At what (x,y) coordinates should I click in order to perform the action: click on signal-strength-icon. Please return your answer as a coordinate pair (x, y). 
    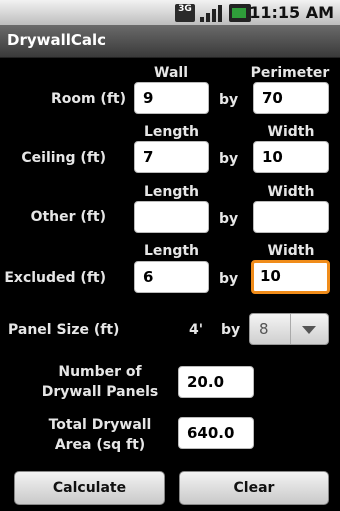
    Looking at the image, I should click on (212, 13).